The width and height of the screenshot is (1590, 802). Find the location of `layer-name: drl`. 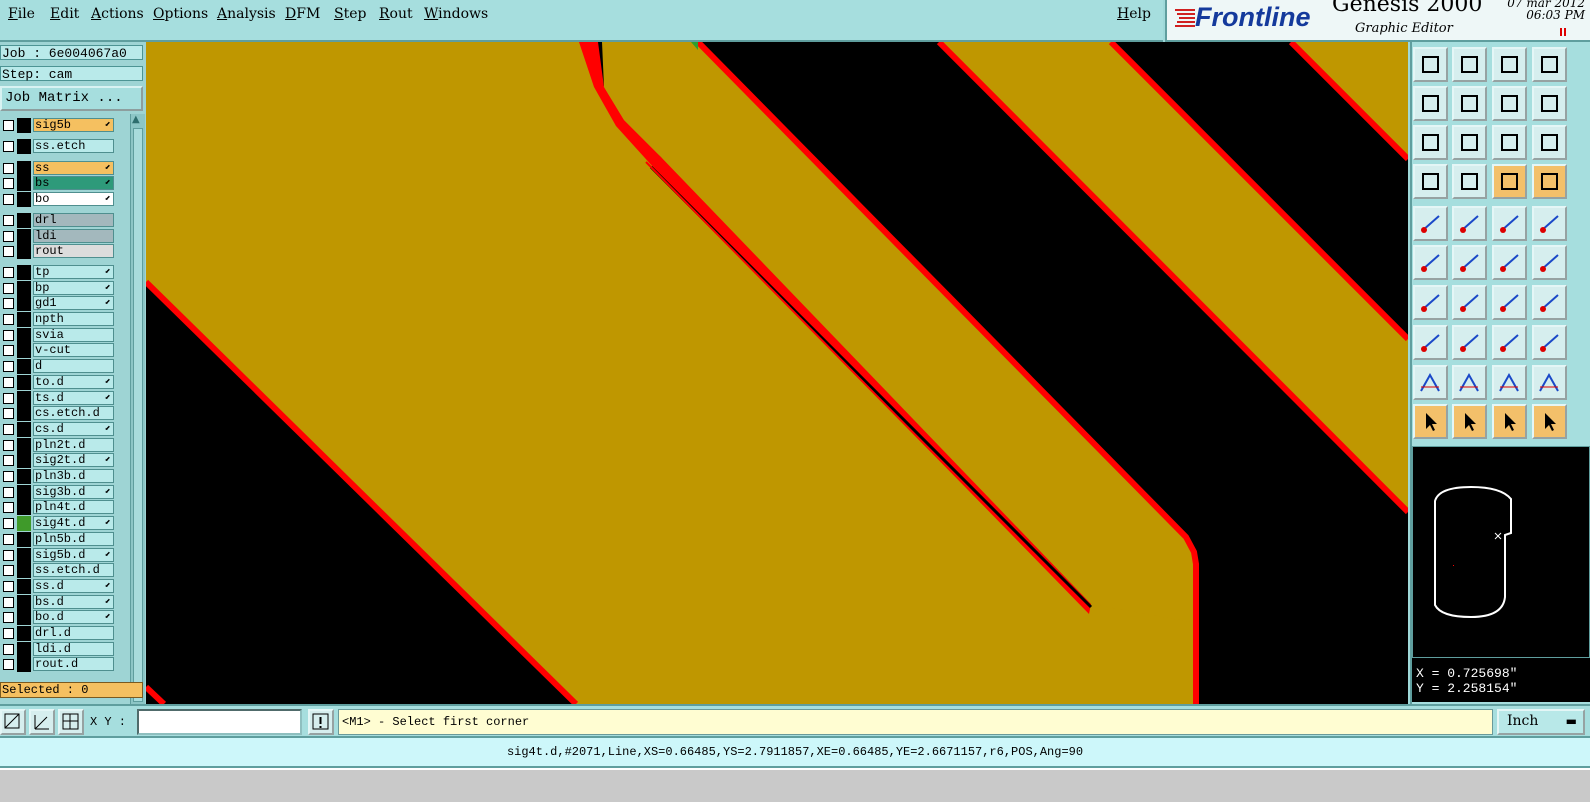

layer-name: drl is located at coordinates (73, 219).